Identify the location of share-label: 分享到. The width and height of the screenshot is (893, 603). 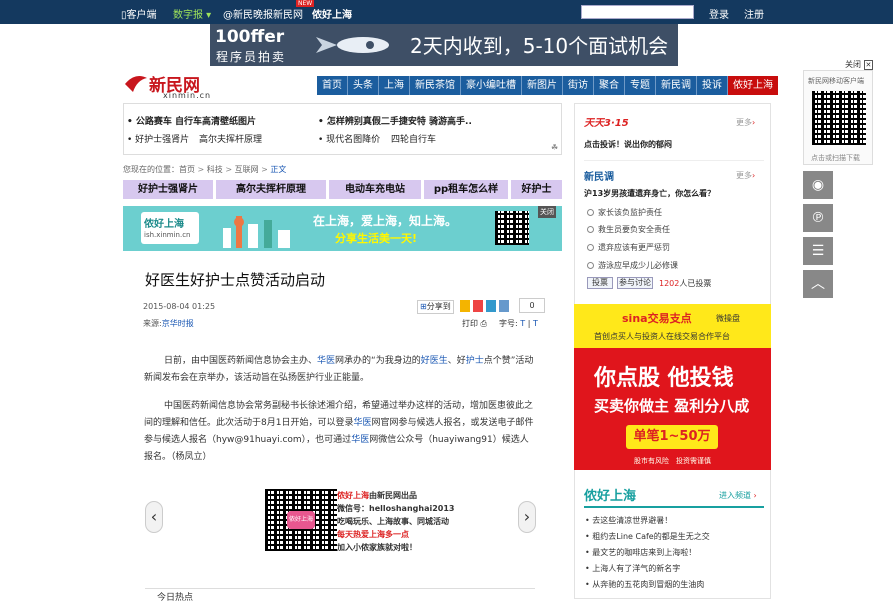
(438, 306).